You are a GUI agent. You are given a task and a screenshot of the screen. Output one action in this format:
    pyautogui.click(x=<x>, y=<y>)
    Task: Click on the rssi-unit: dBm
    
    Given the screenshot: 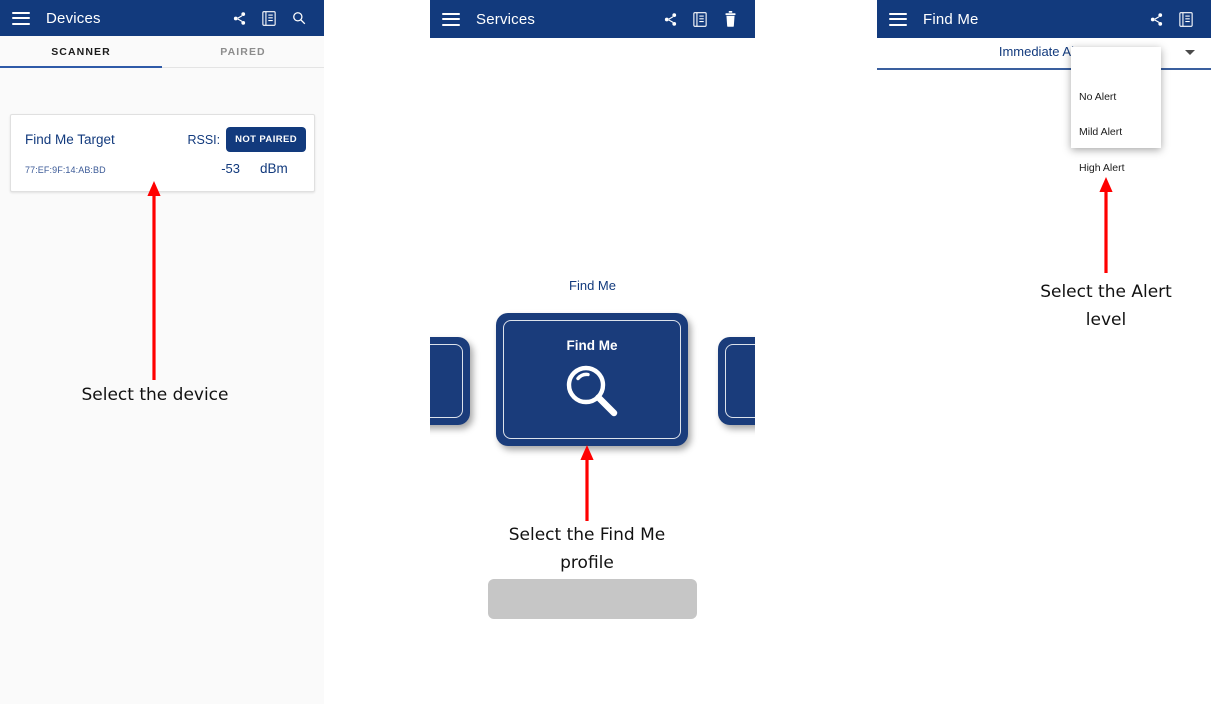 What is the action you would take?
    pyautogui.click(x=274, y=168)
    